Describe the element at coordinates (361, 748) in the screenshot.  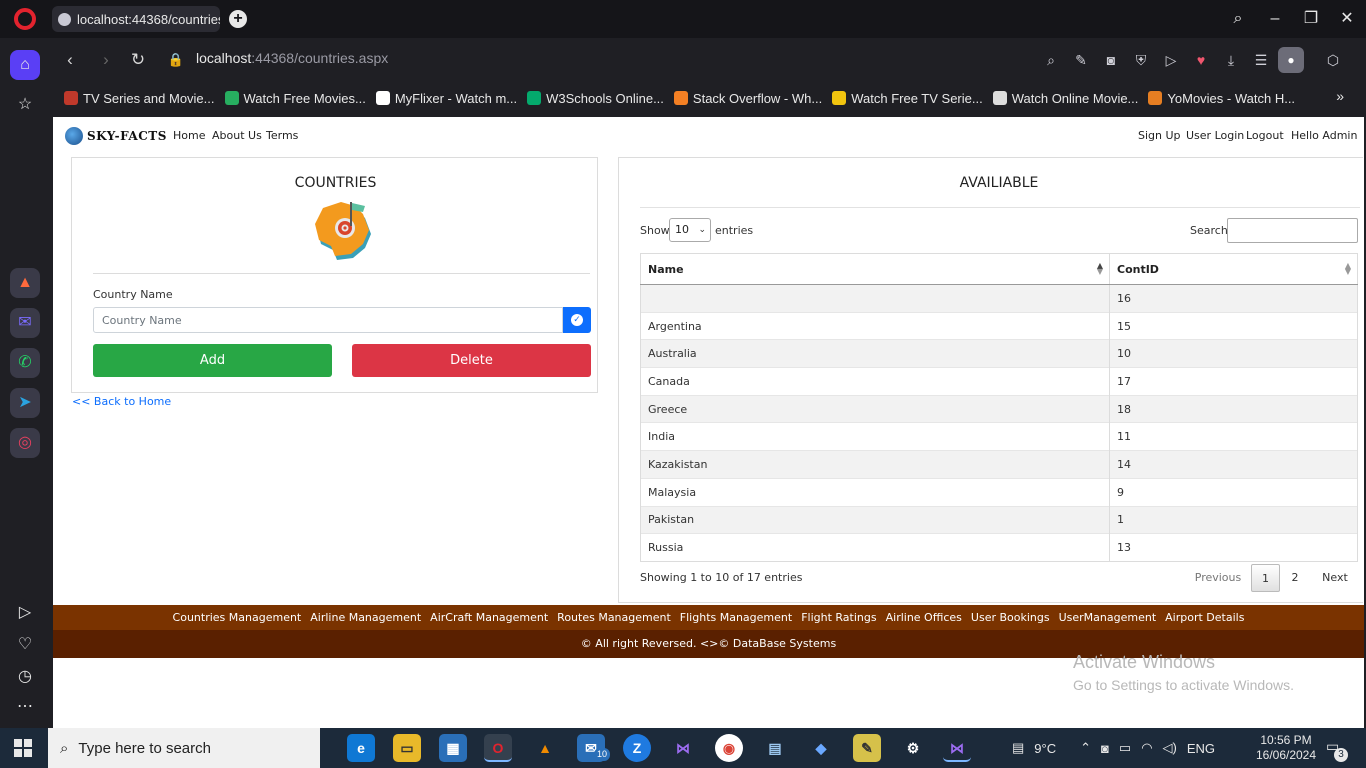
I see `edge-icon: e` at that location.